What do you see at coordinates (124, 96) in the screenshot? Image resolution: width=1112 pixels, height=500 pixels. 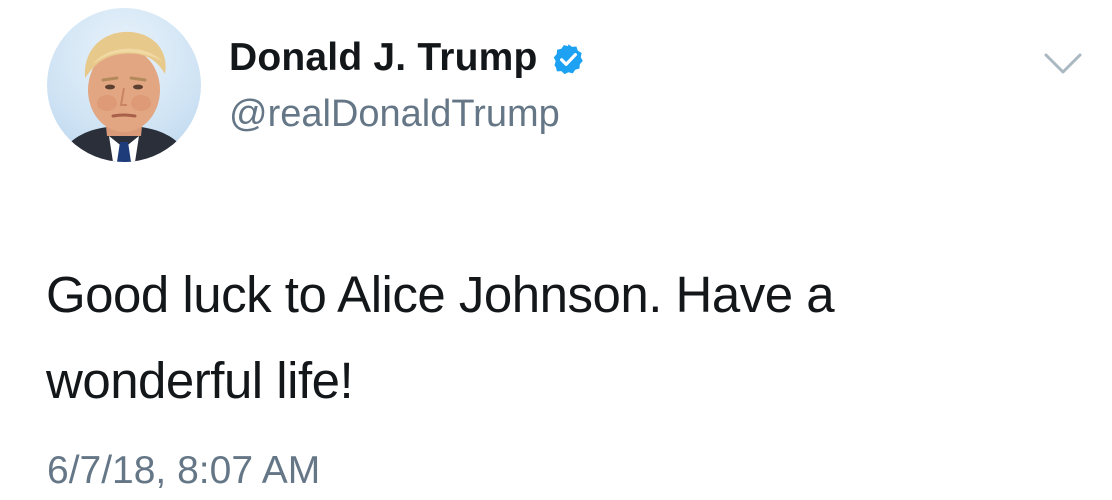 I see `profile-photo` at bounding box center [124, 96].